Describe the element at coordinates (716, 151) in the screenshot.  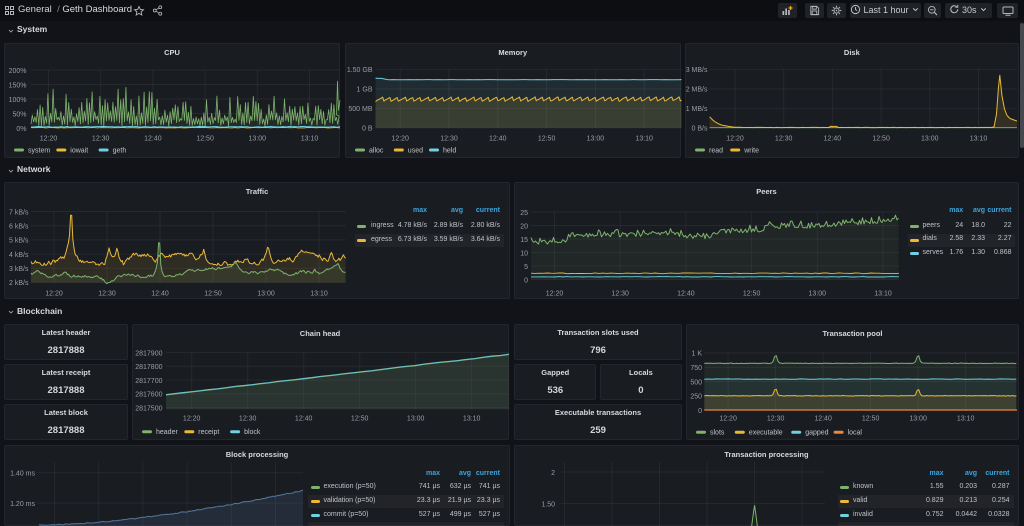
I see `svg-text: read` at that location.